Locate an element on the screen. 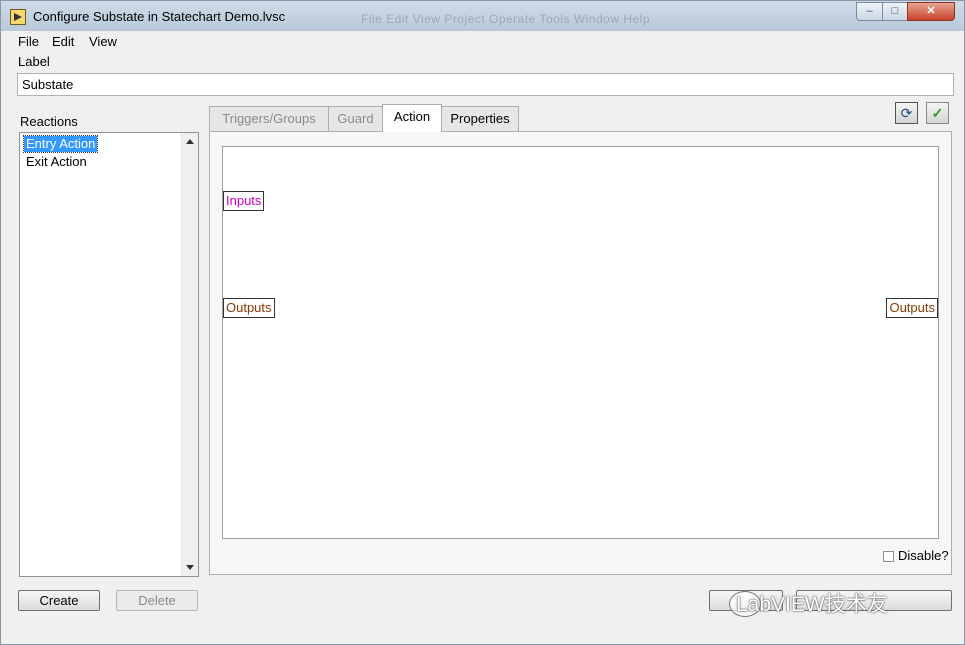 This screenshot has height=645, width=965. tab-triggers-groups: Triggers/Groups is located at coordinates (269, 118).